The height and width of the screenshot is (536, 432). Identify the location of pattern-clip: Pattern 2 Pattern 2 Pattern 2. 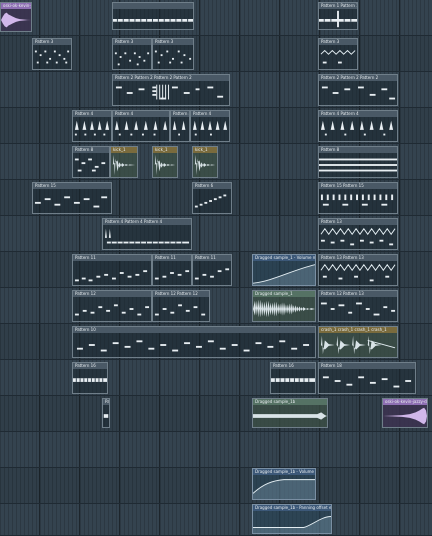
(358, 90).